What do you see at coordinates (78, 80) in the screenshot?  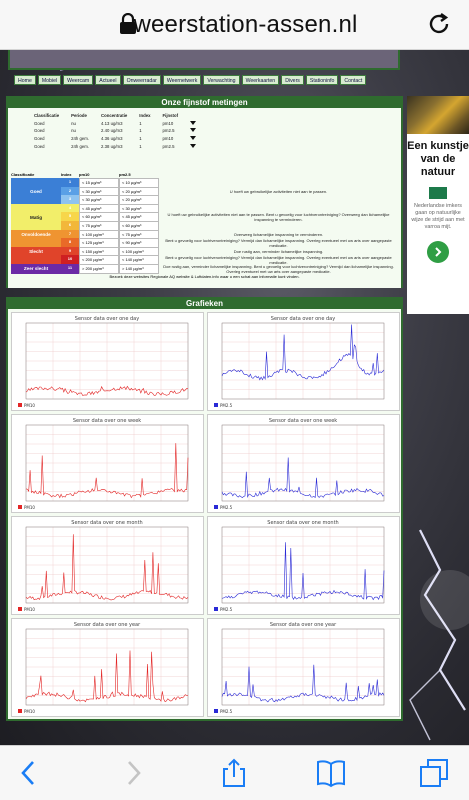 I see `nav-item-weercam: Weercam` at bounding box center [78, 80].